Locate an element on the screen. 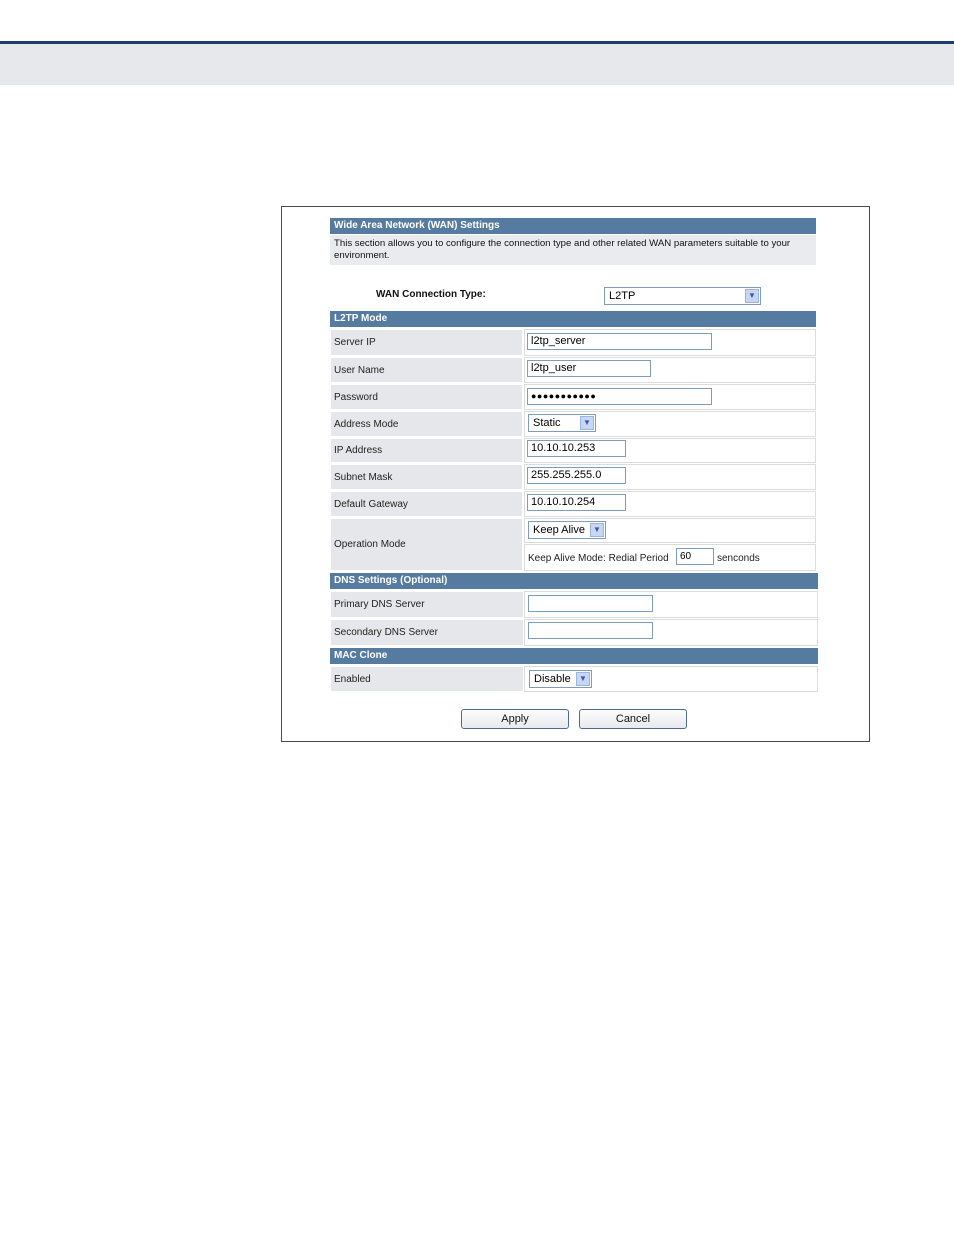 This screenshot has height=1235, width=954. operation-mode-select: Keep Alive ▼ is located at coordinates (567, 530).